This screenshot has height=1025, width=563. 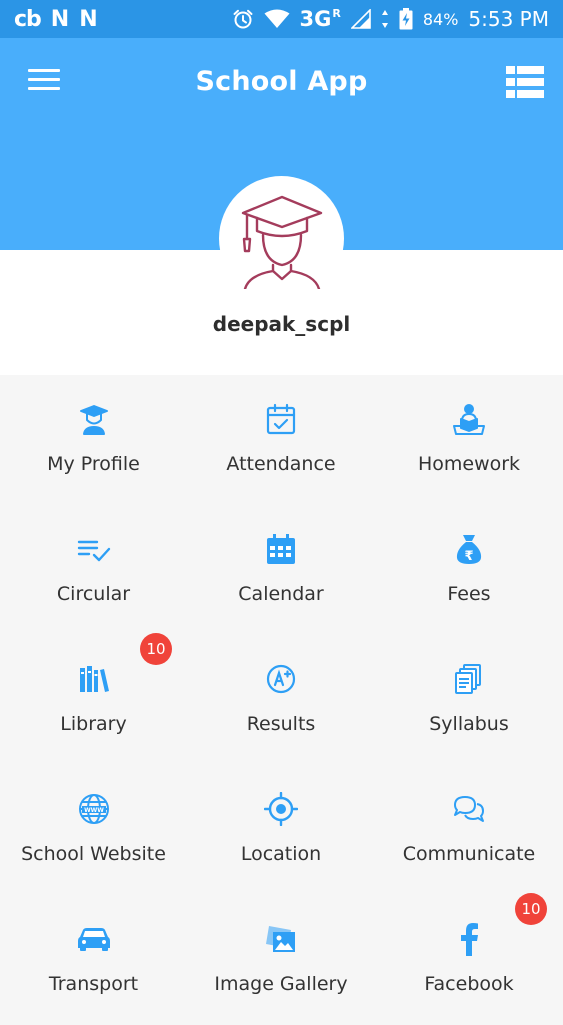 I want to click on tile-label: Results, so click(x=281, y=724).